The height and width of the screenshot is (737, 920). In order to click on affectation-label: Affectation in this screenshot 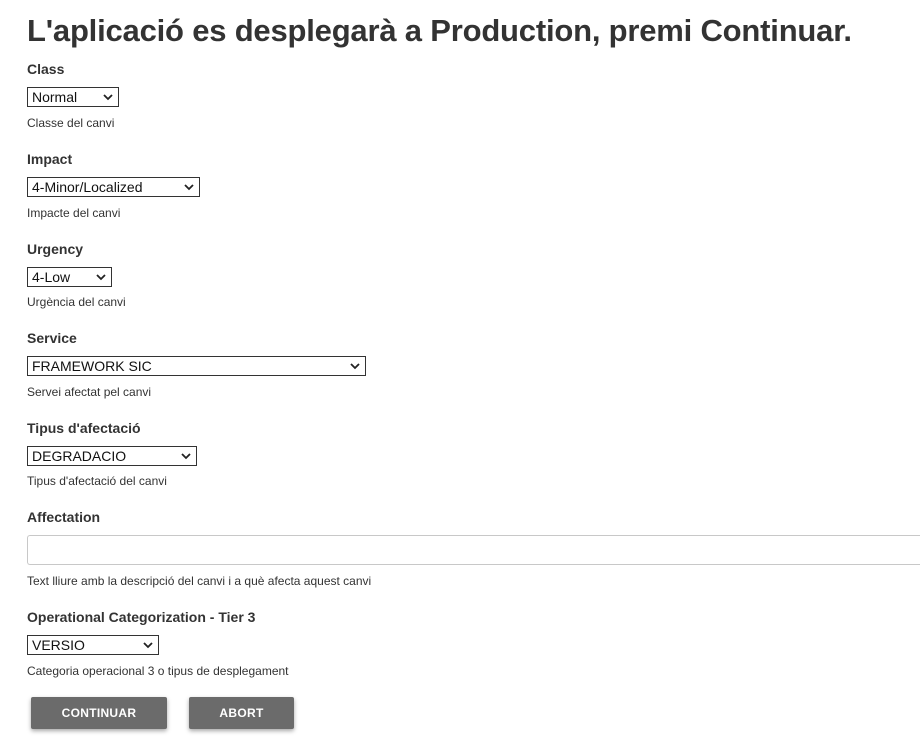, I will do `click(64, 517)`.